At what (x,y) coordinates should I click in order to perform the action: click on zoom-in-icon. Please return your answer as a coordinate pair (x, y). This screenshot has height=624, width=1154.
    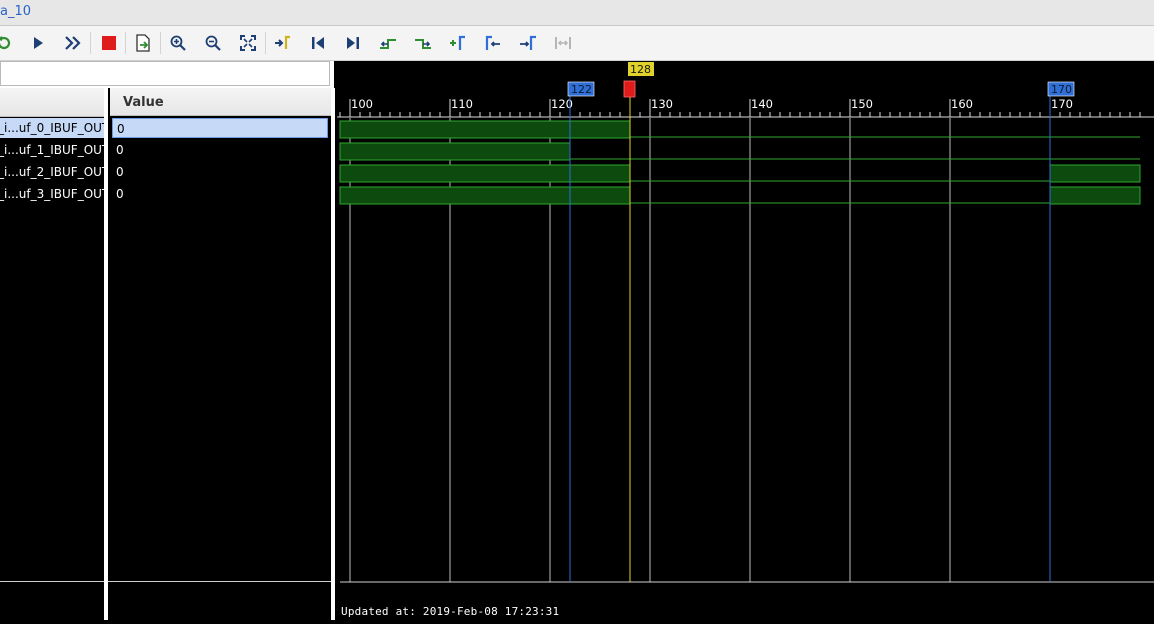
    Looking at the image, I should click on (178, 43).